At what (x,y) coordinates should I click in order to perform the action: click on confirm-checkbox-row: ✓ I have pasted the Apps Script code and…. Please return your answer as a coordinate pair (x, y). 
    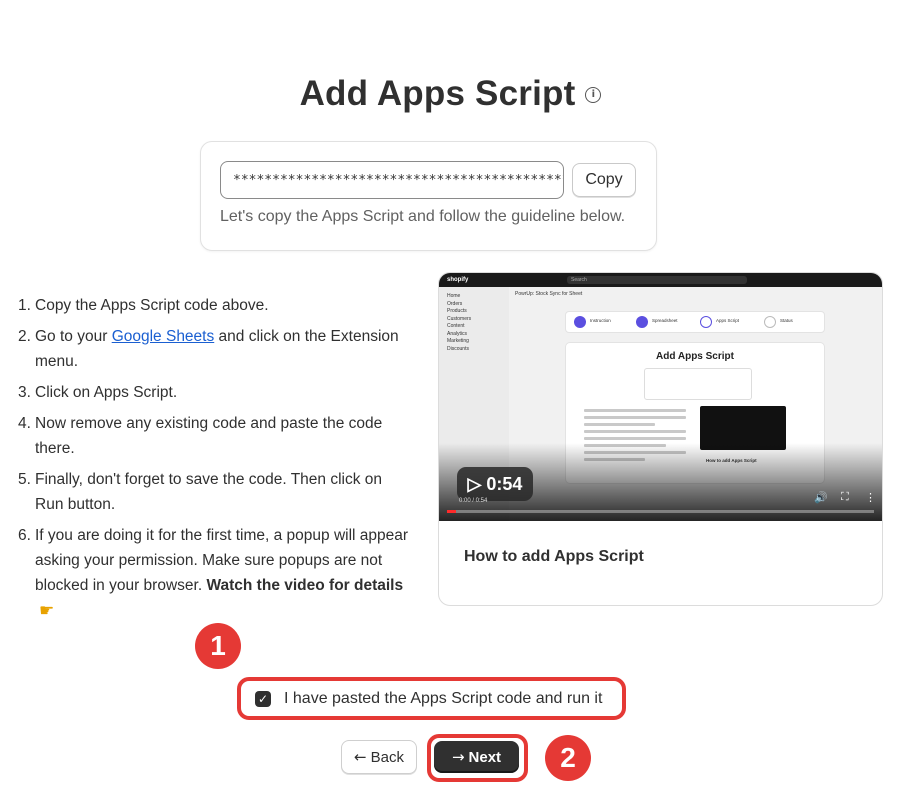
    Looking at the image, I should click on (431, 698).